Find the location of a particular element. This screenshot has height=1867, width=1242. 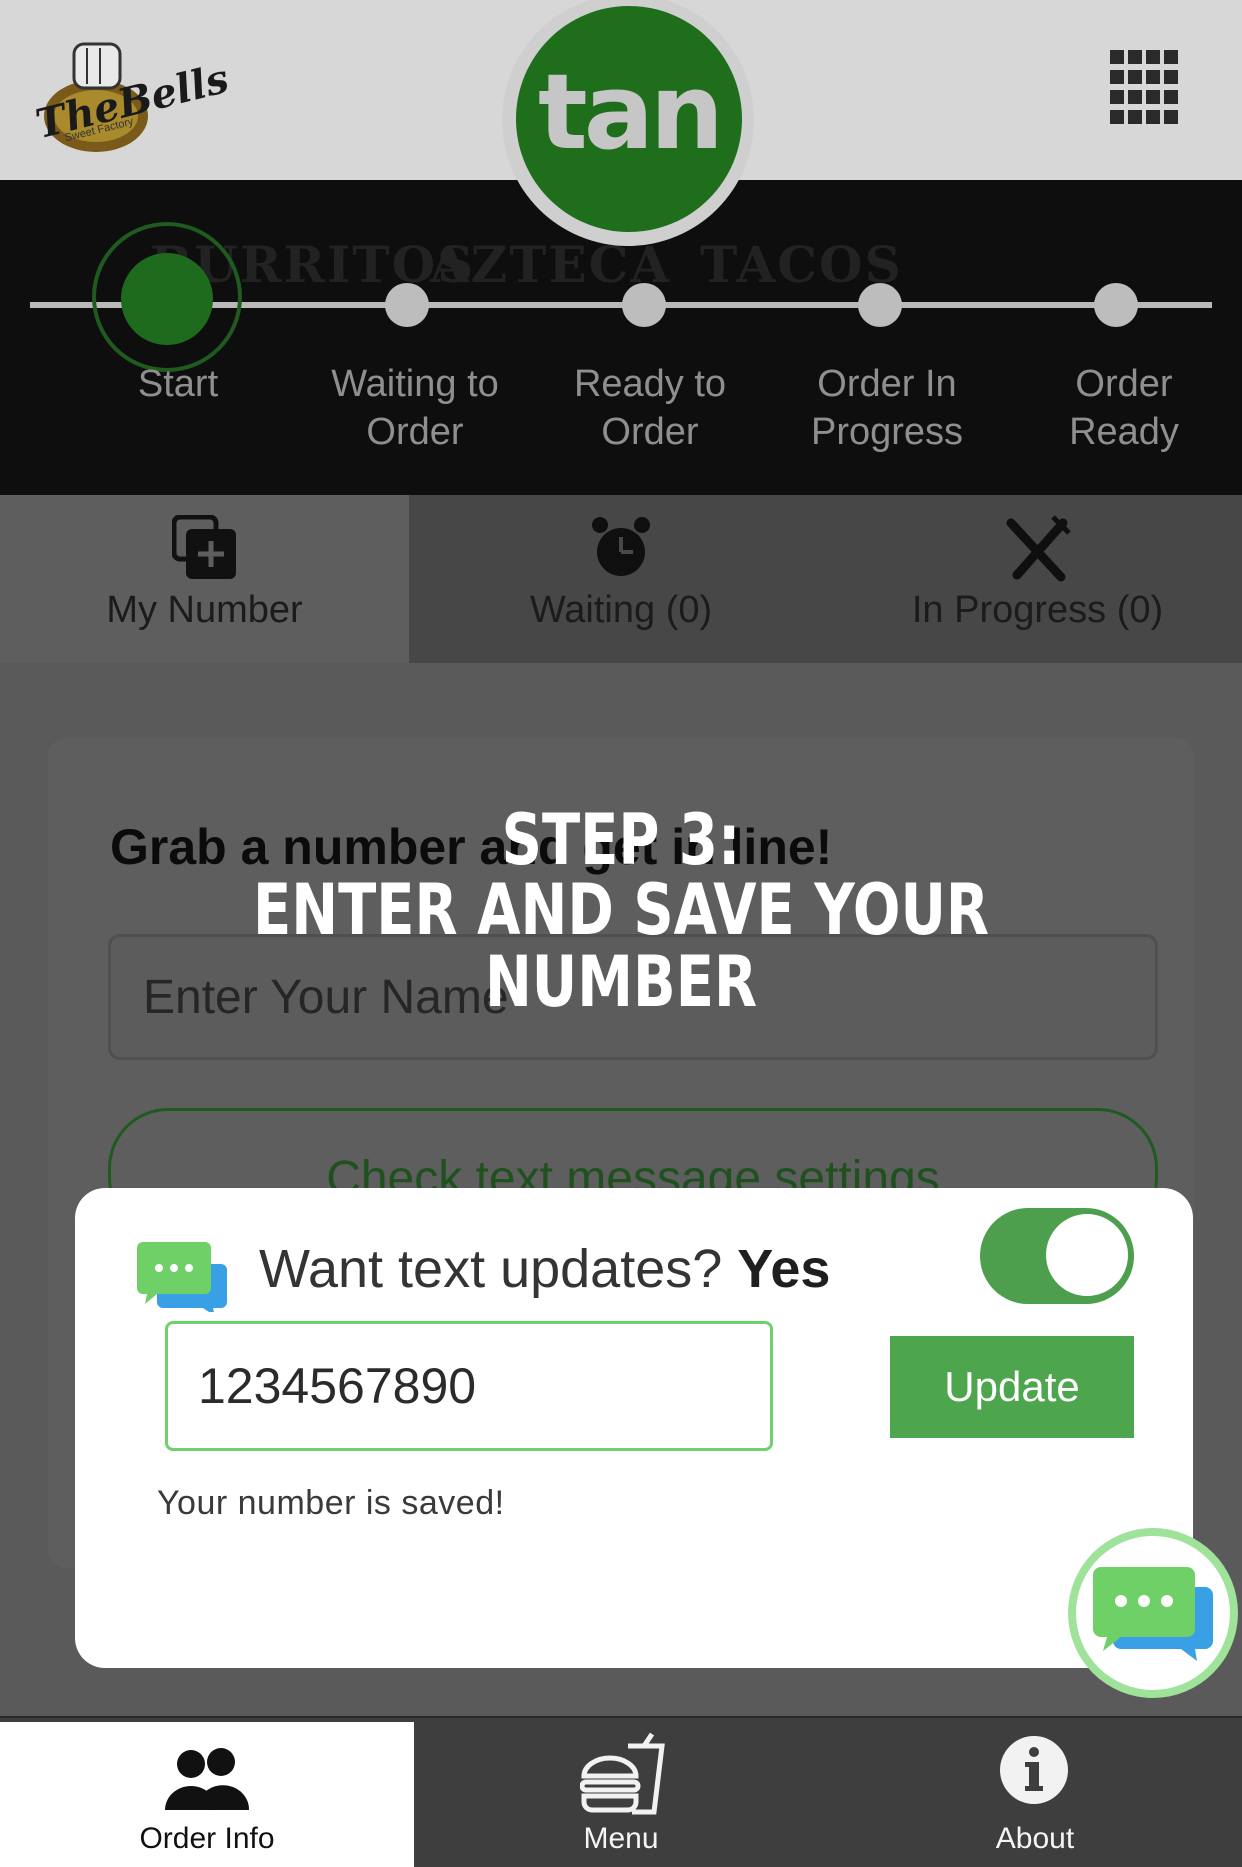

chat-fab is located at coordinates (1153, 1613).